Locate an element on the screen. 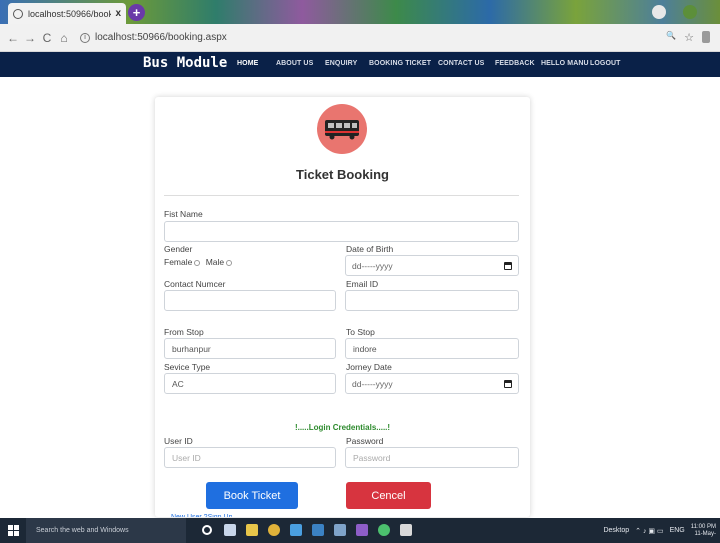 The width and height of the screenshot is (720, 543). tab-title: localhost:50966/booking.aspx is located at coordinates (70, 13).